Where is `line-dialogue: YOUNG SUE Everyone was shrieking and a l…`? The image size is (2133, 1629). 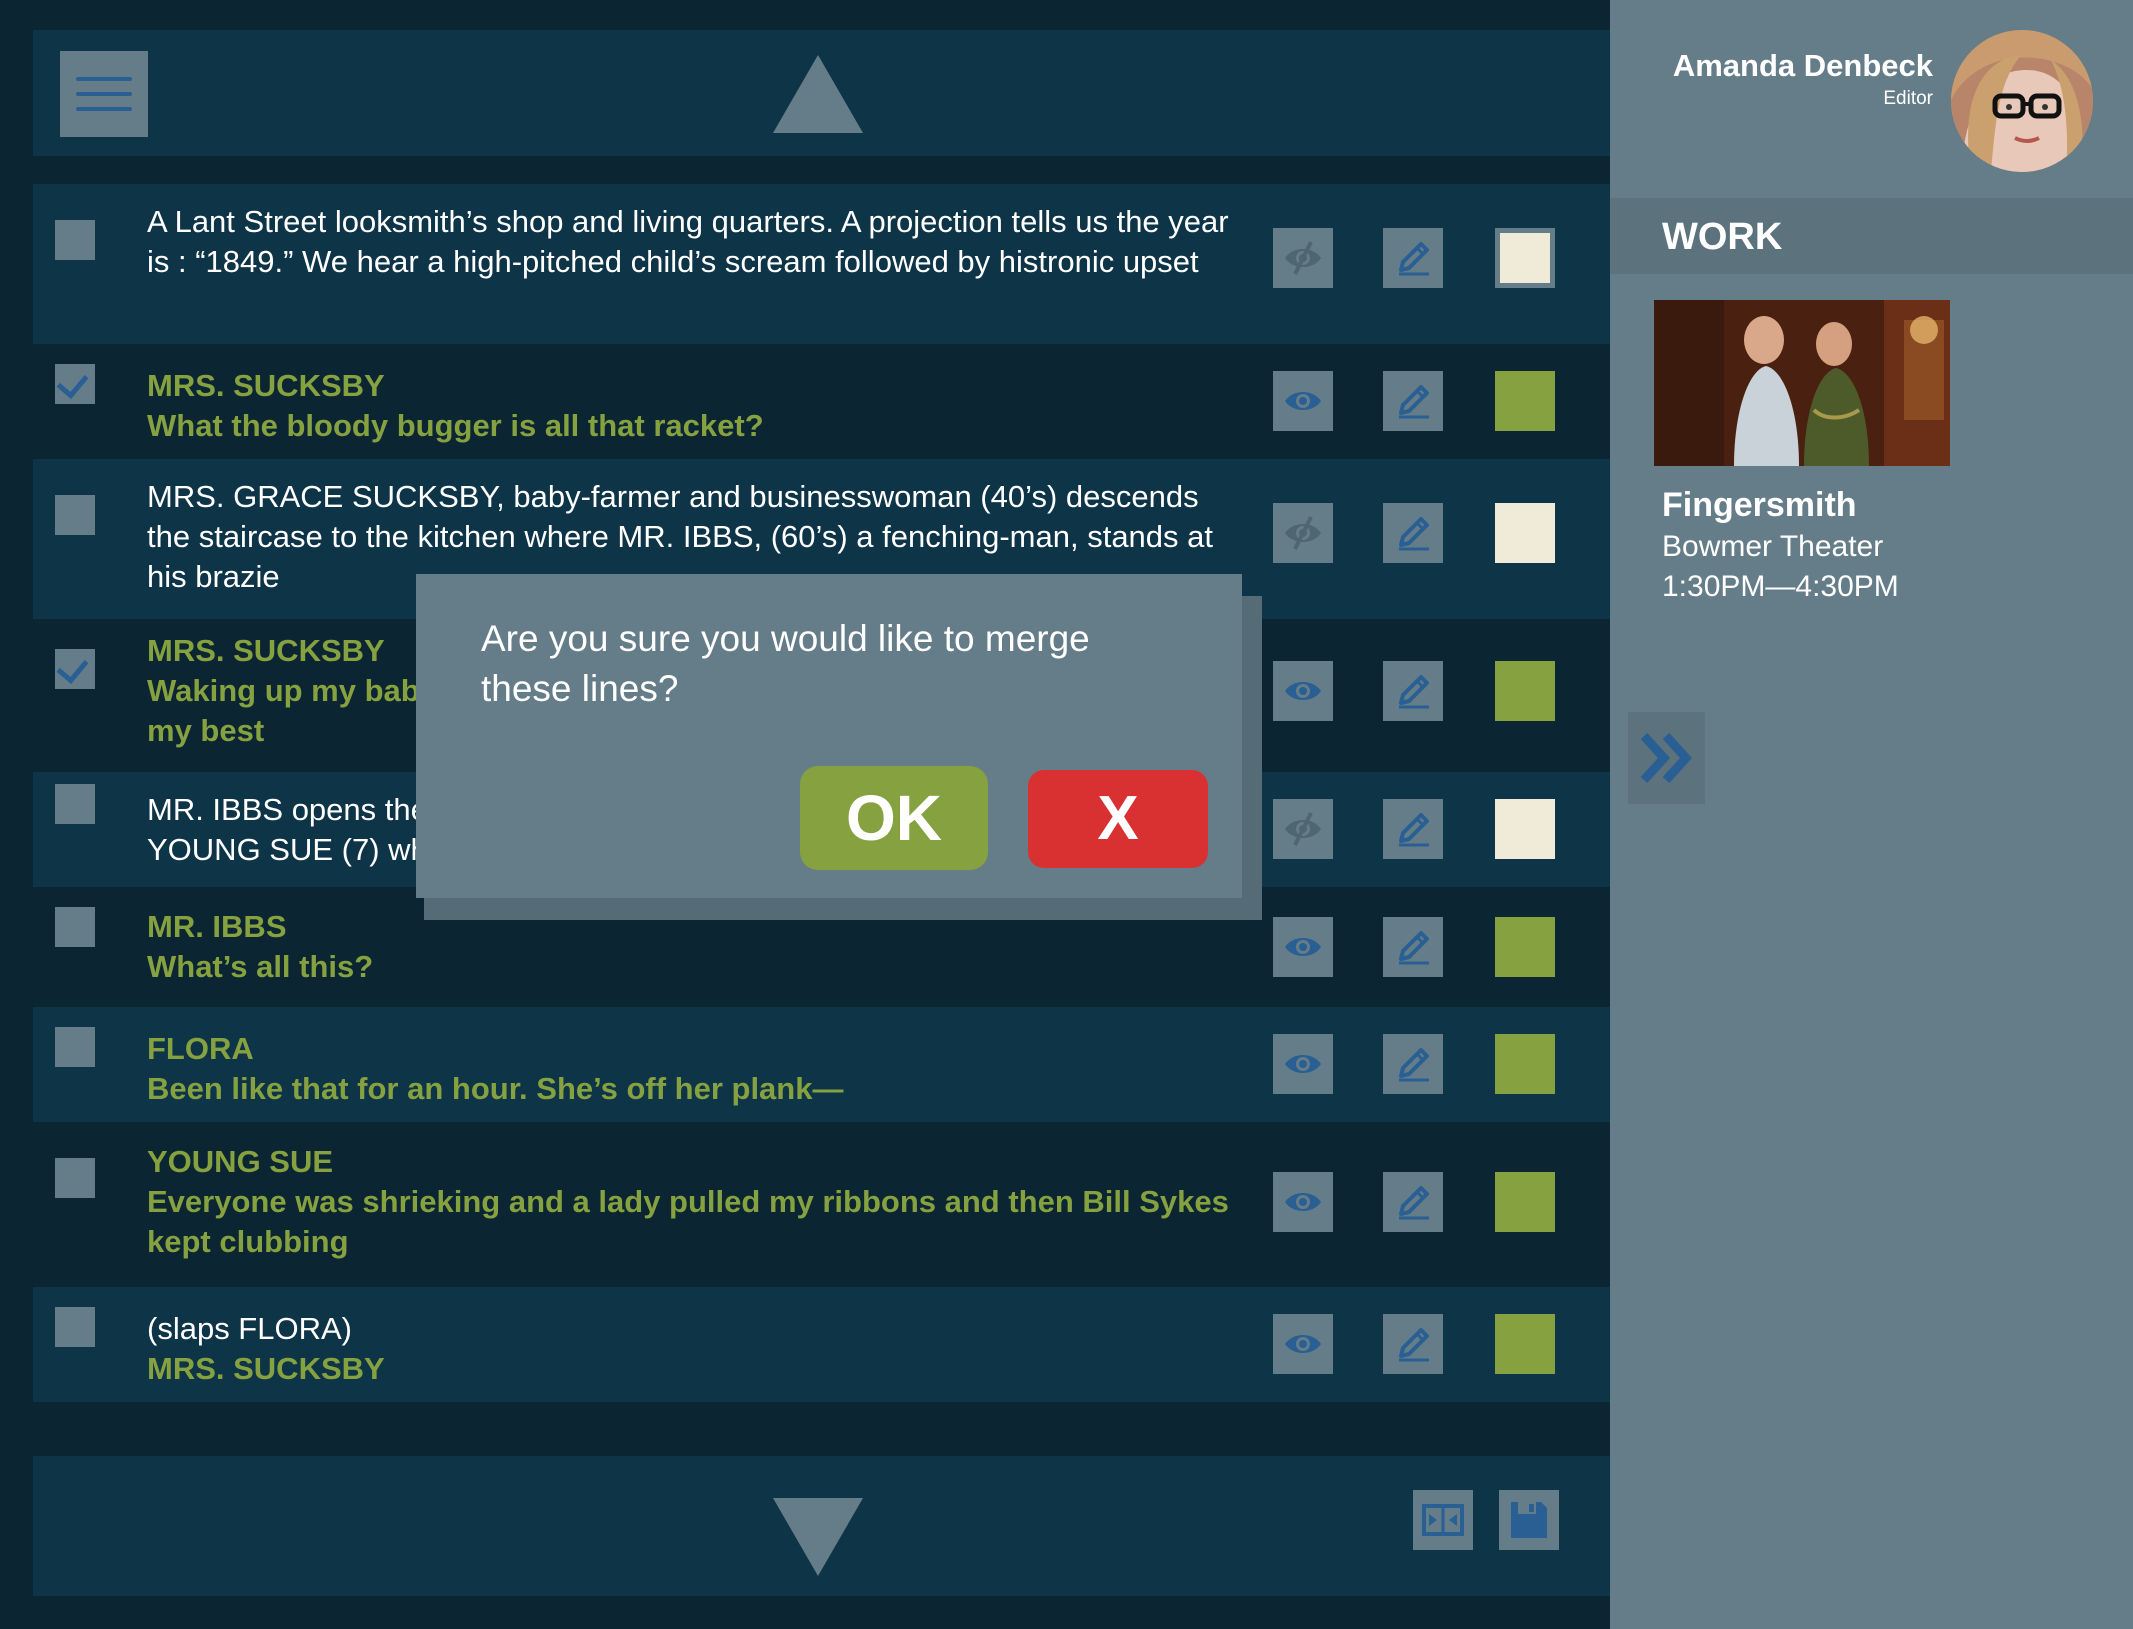 line-dialogue: YOUNG SUE Everyone was shrieking and a l… is located at coordinates (688, 1201).